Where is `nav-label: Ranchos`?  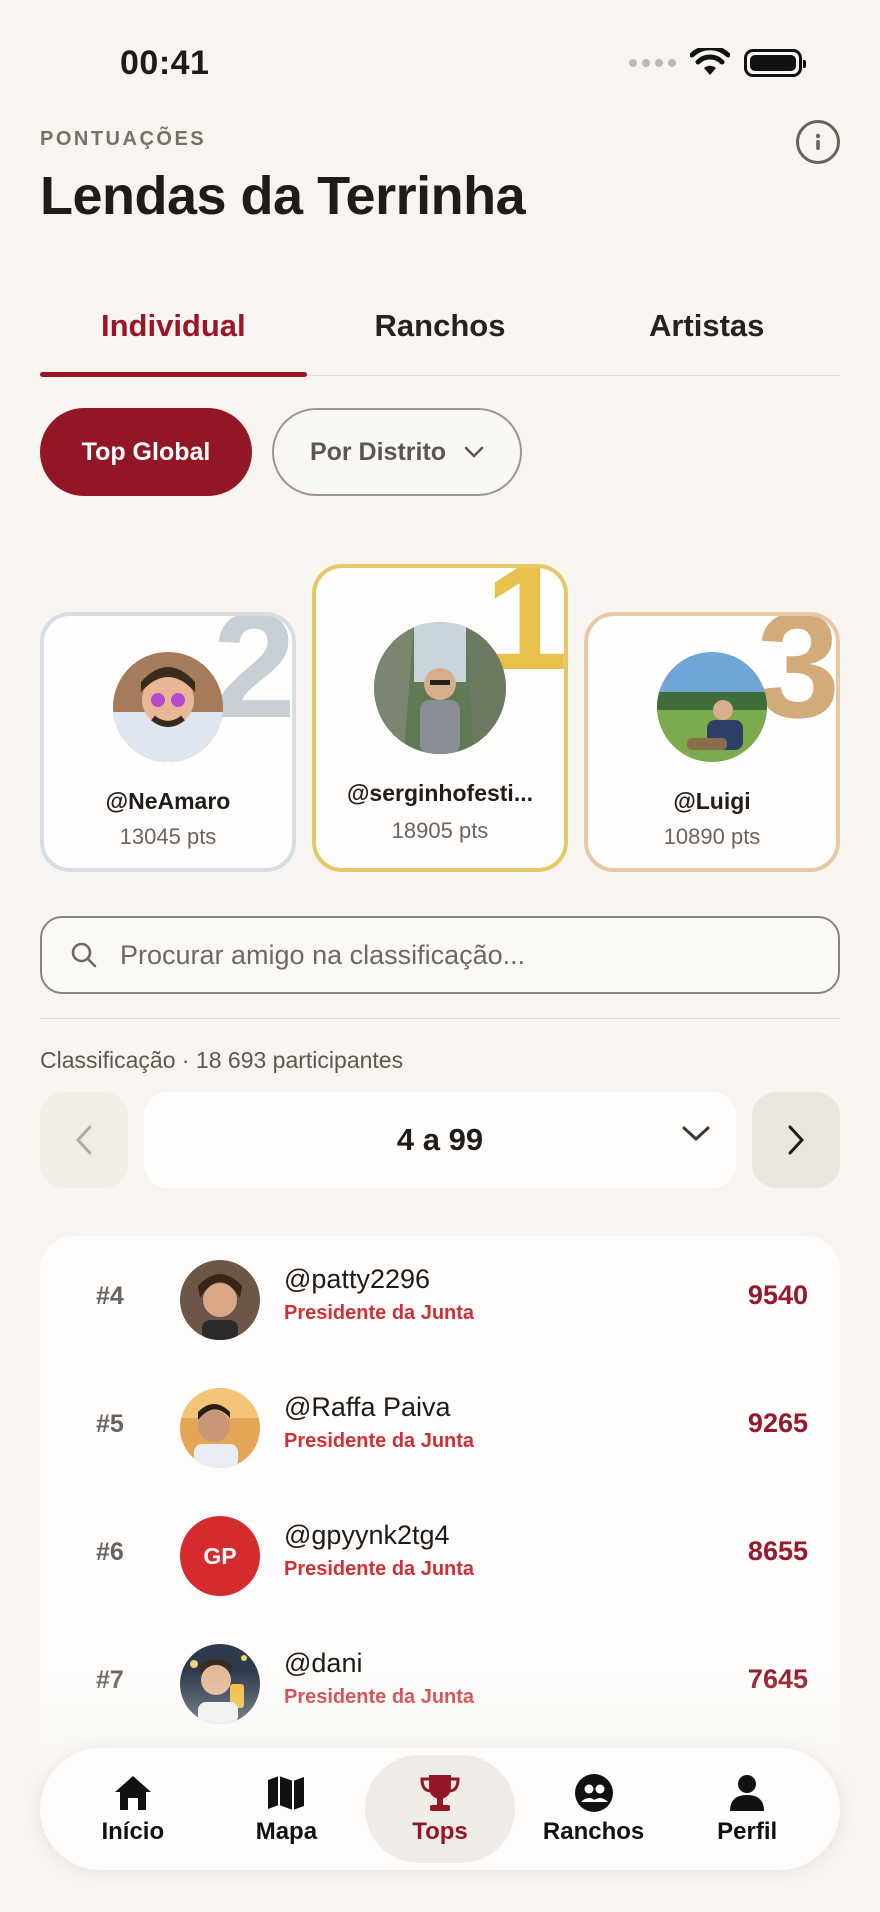
nav-label: Ranchos is located at coordinates (593, 1831).